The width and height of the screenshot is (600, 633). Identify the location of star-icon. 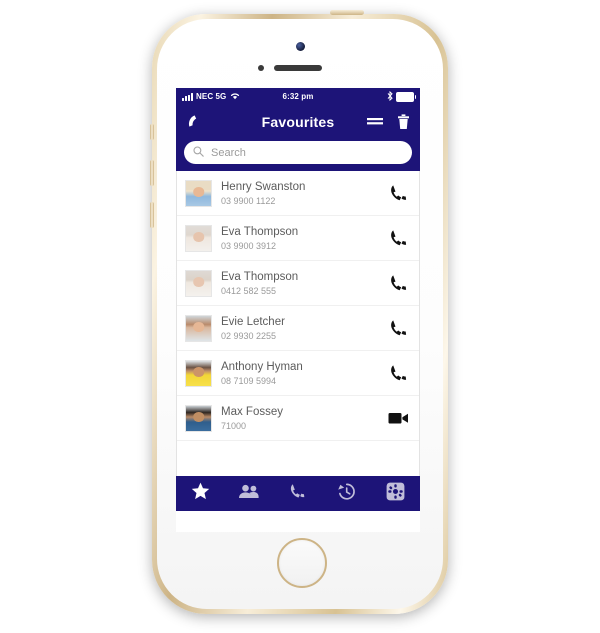
(200, 493).